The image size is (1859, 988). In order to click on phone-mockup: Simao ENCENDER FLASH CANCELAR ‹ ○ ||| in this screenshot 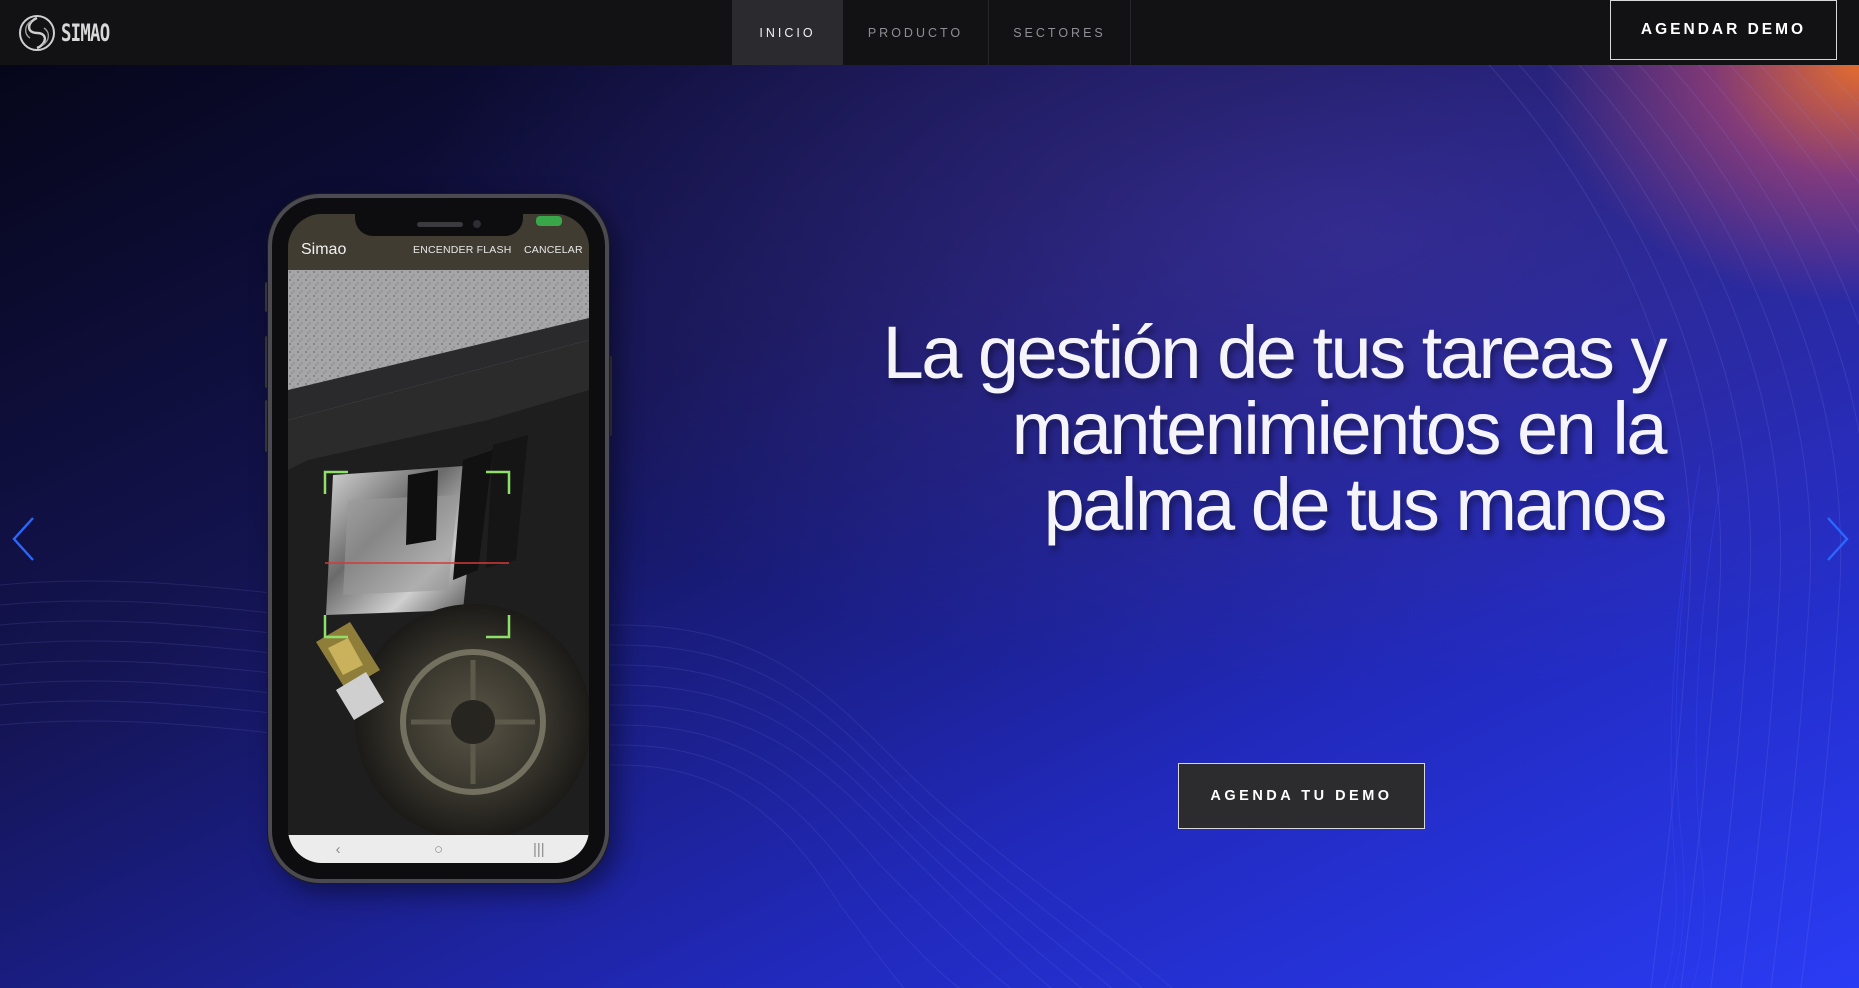, I will do `click(438, 538)`.